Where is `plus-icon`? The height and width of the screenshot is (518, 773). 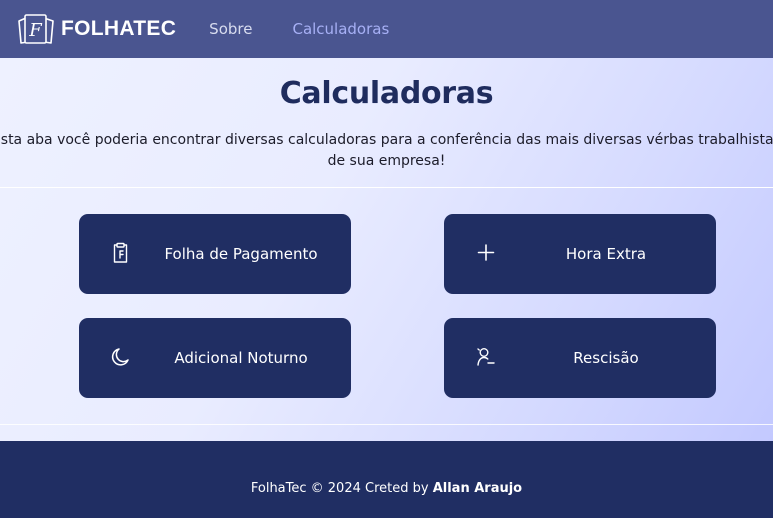 plus-icon is located at coordinates (486, 252).